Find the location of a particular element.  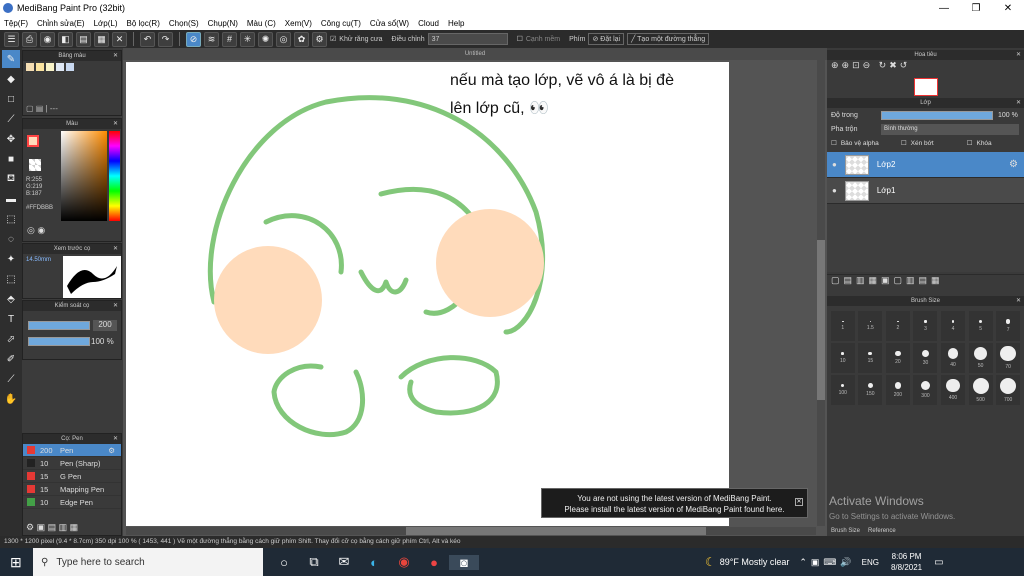

color-tools: ◎ ◉ is located at coordinates (36, 230).